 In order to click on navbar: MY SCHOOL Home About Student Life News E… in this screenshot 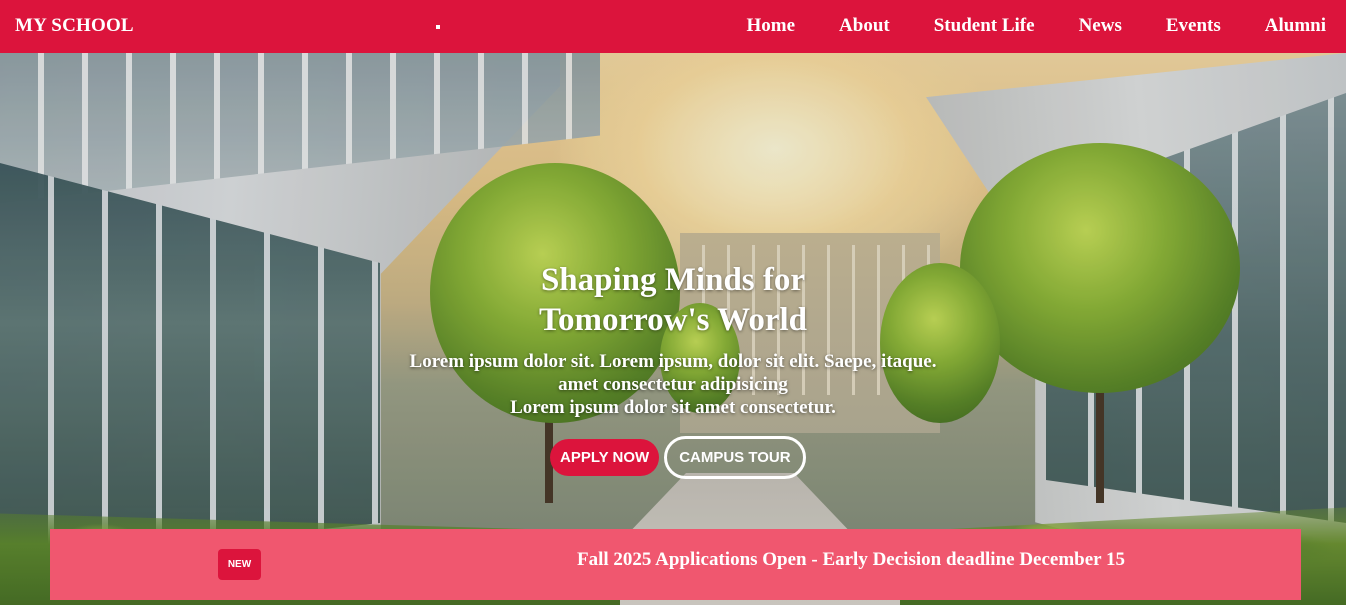, I will do `click(673, 26)`.